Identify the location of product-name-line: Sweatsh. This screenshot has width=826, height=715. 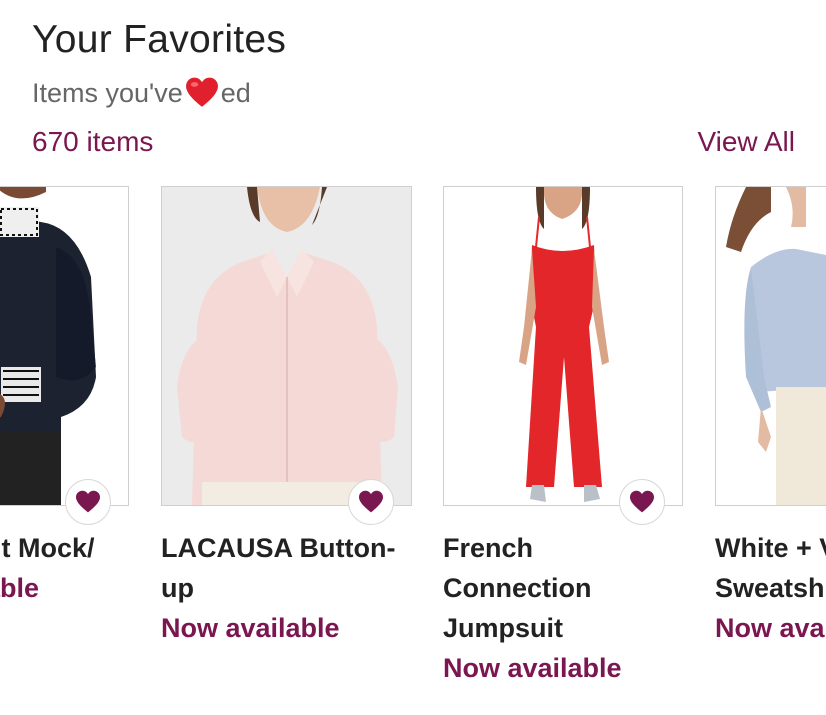
(770, 588).